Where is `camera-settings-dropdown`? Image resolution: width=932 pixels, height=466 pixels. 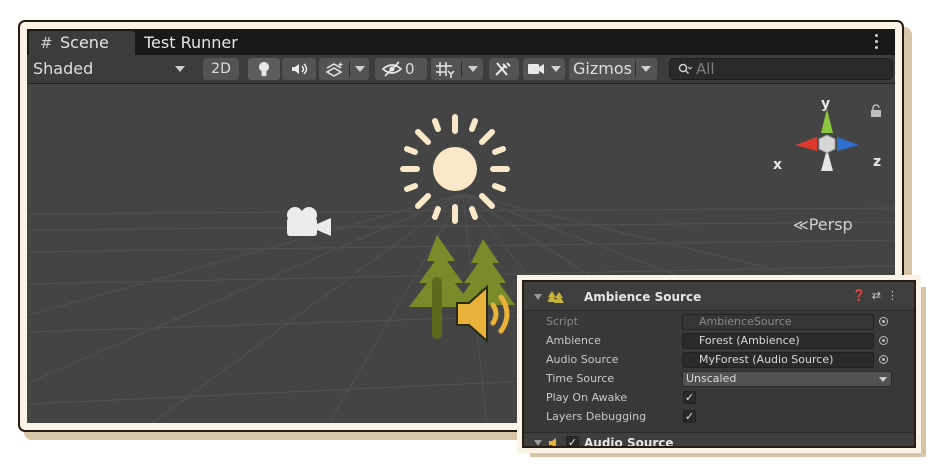 camera-settings-dropdown is located at coordinates (544, 69).